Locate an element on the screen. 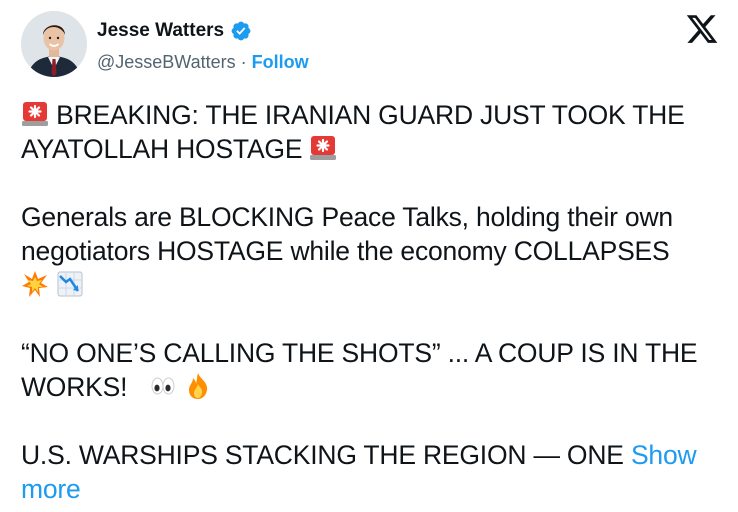 This screenshot has width=738, height=512. x-logo-icon is located at coordinates (702, 29).